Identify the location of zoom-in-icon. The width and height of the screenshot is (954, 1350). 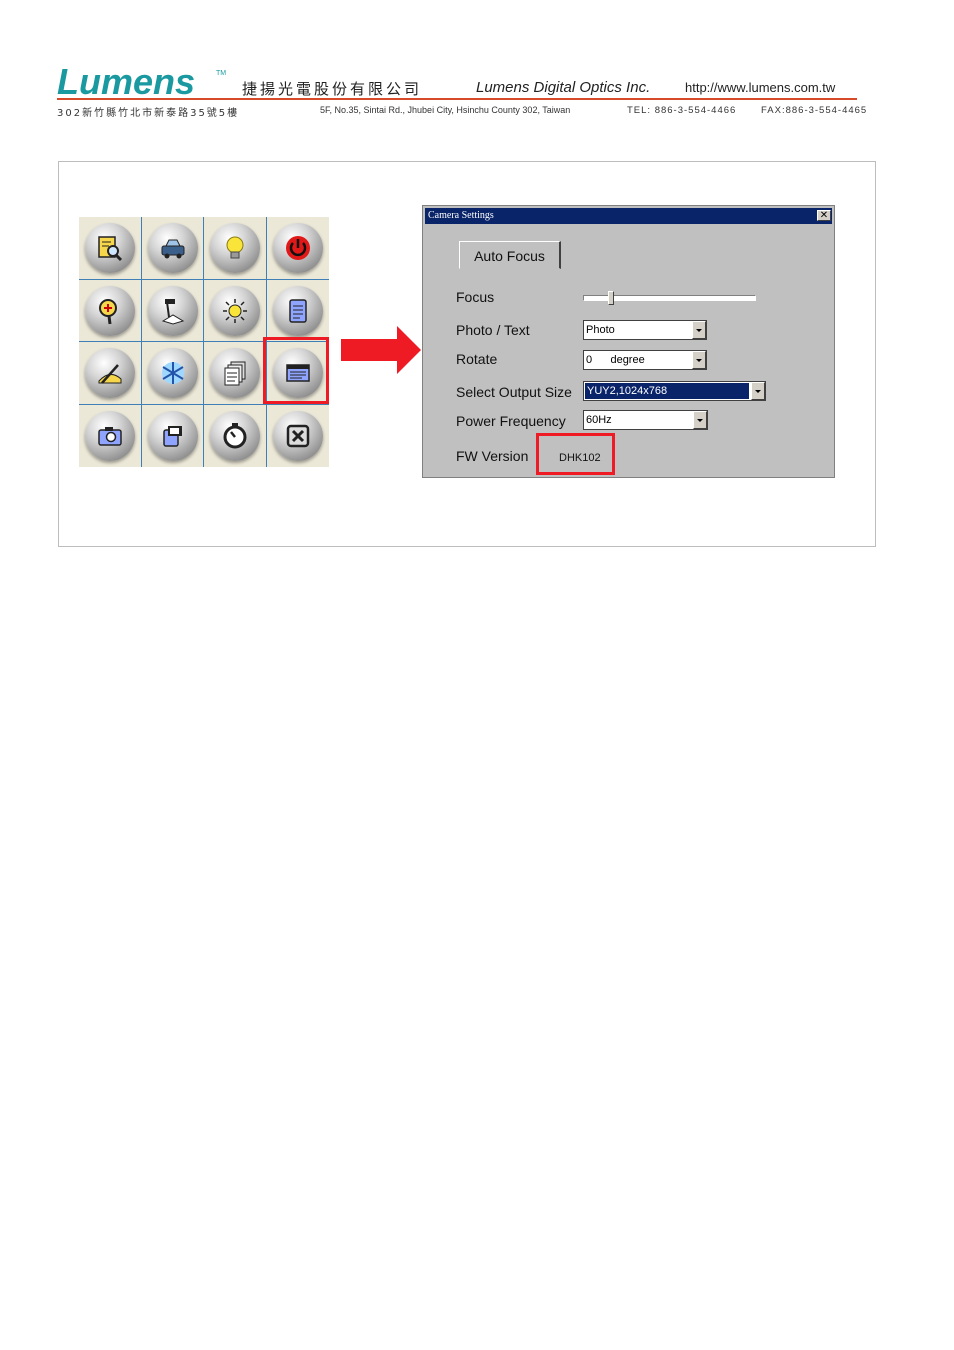
(108, 311).